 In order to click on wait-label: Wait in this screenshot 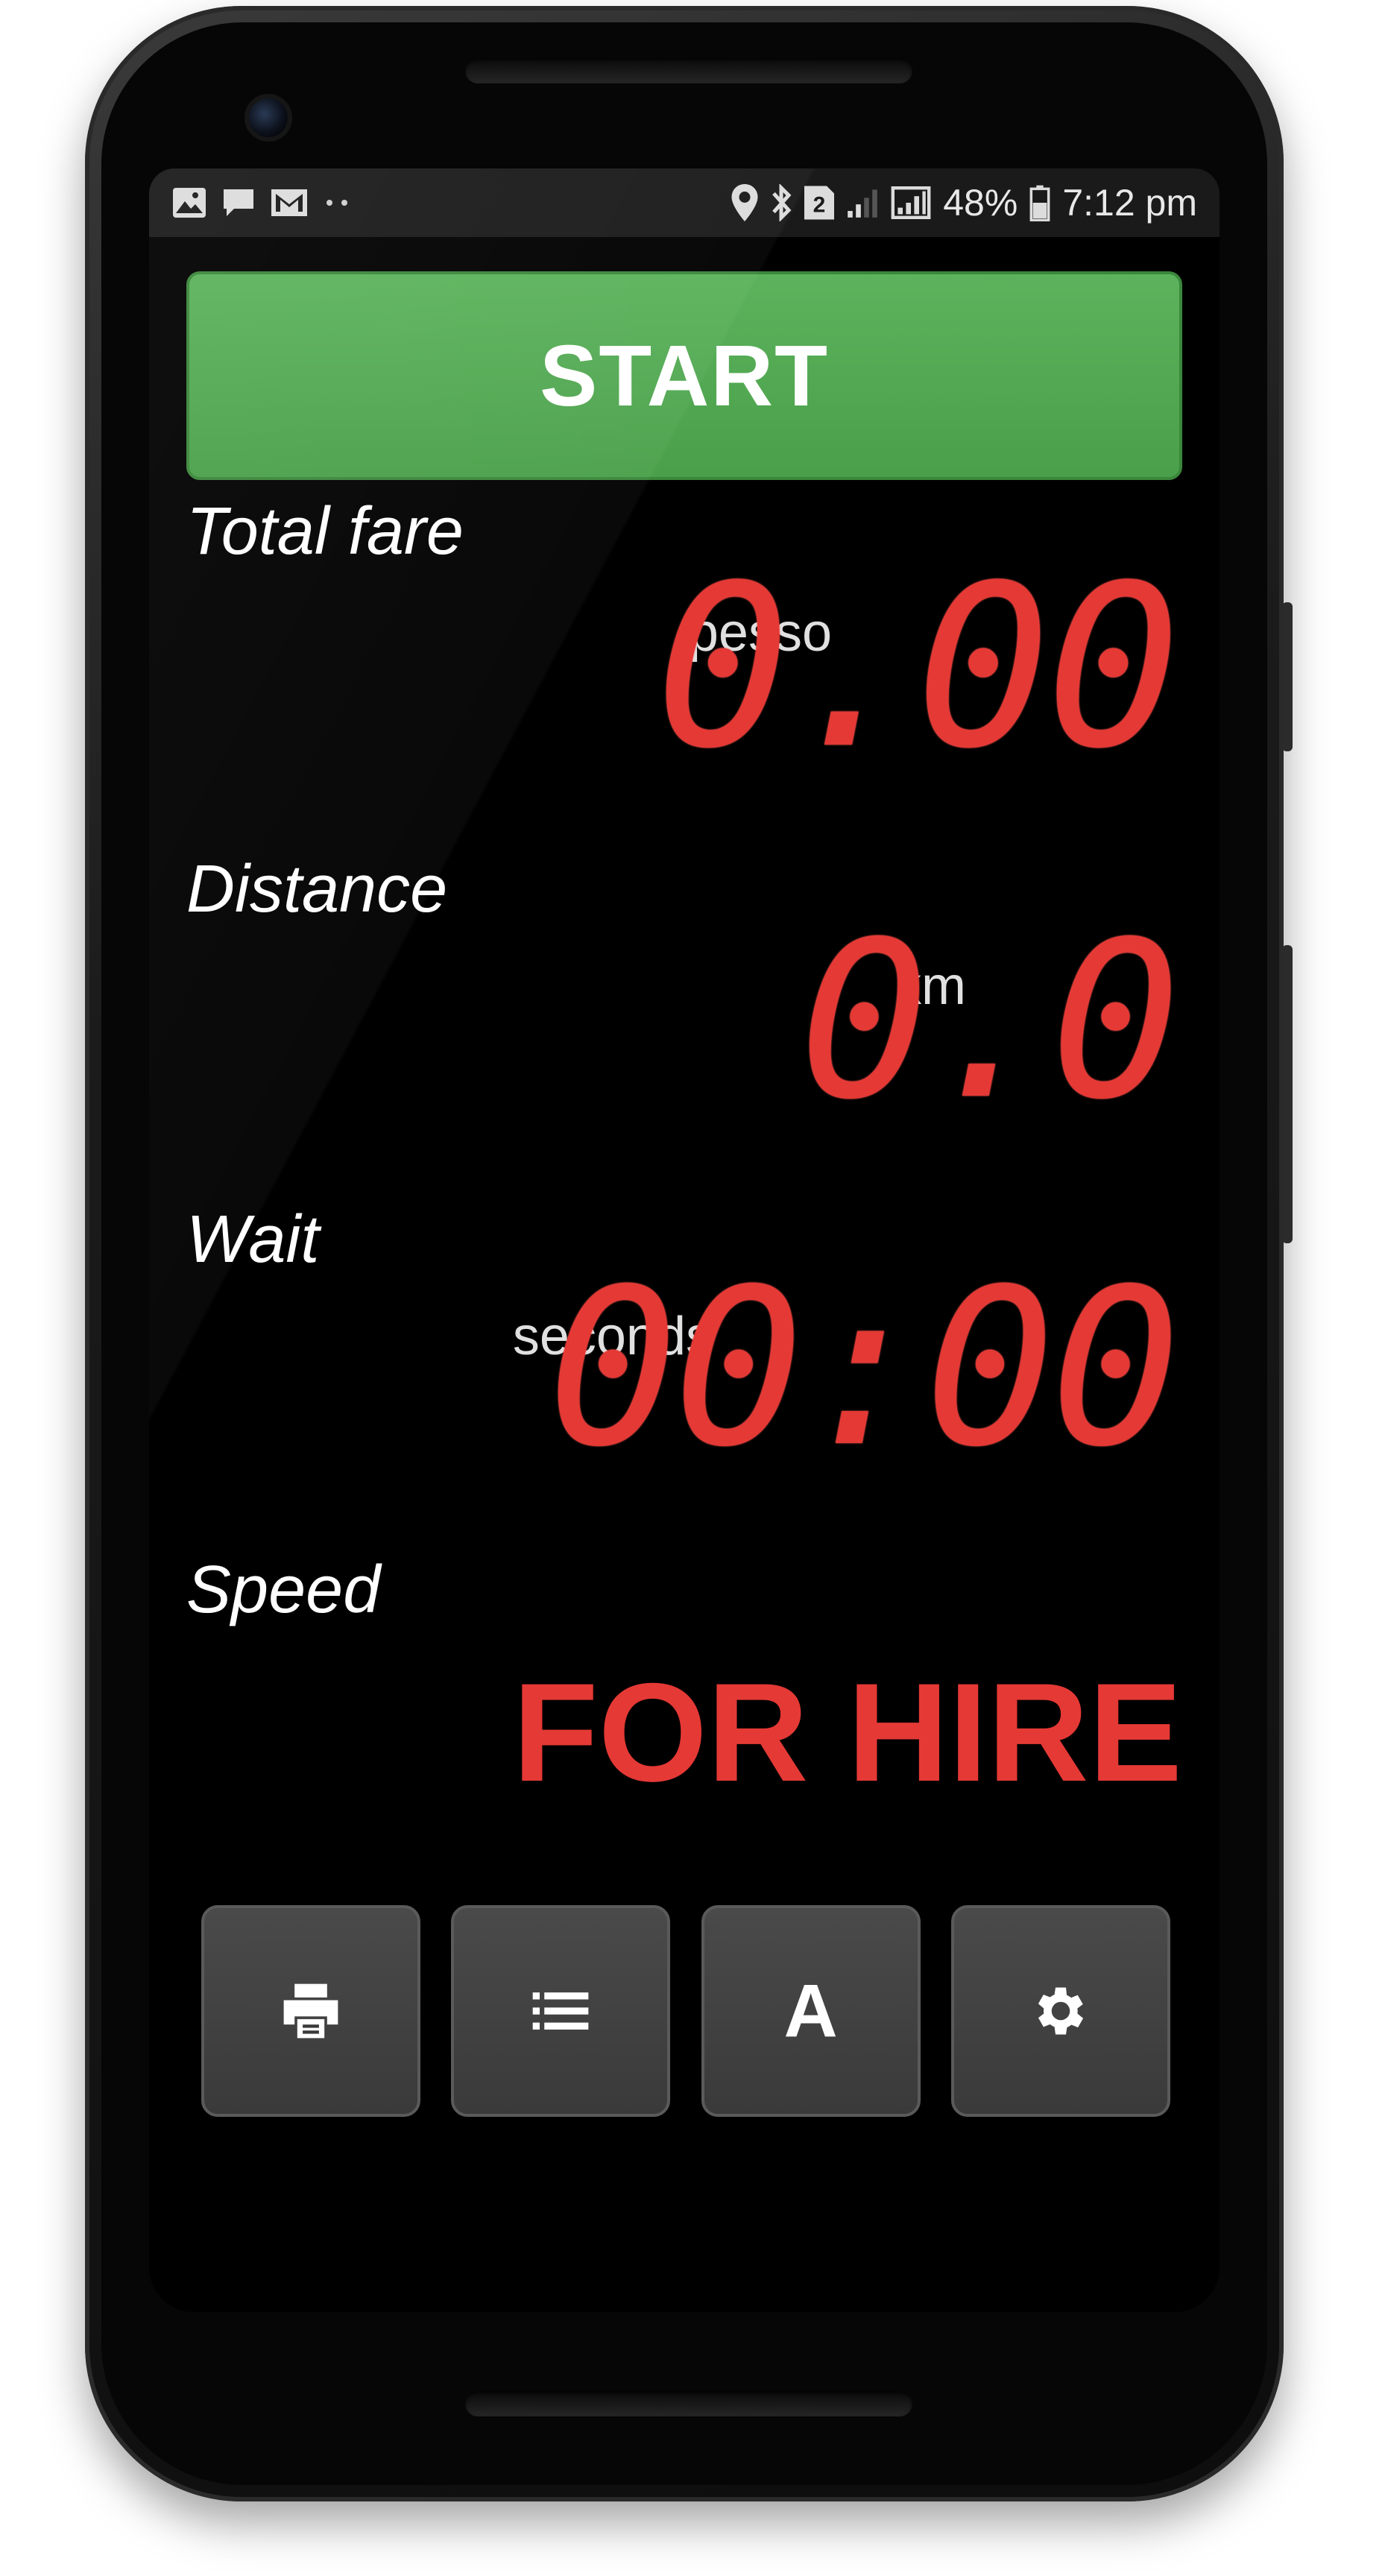, I will do `click(253, 1240)`.